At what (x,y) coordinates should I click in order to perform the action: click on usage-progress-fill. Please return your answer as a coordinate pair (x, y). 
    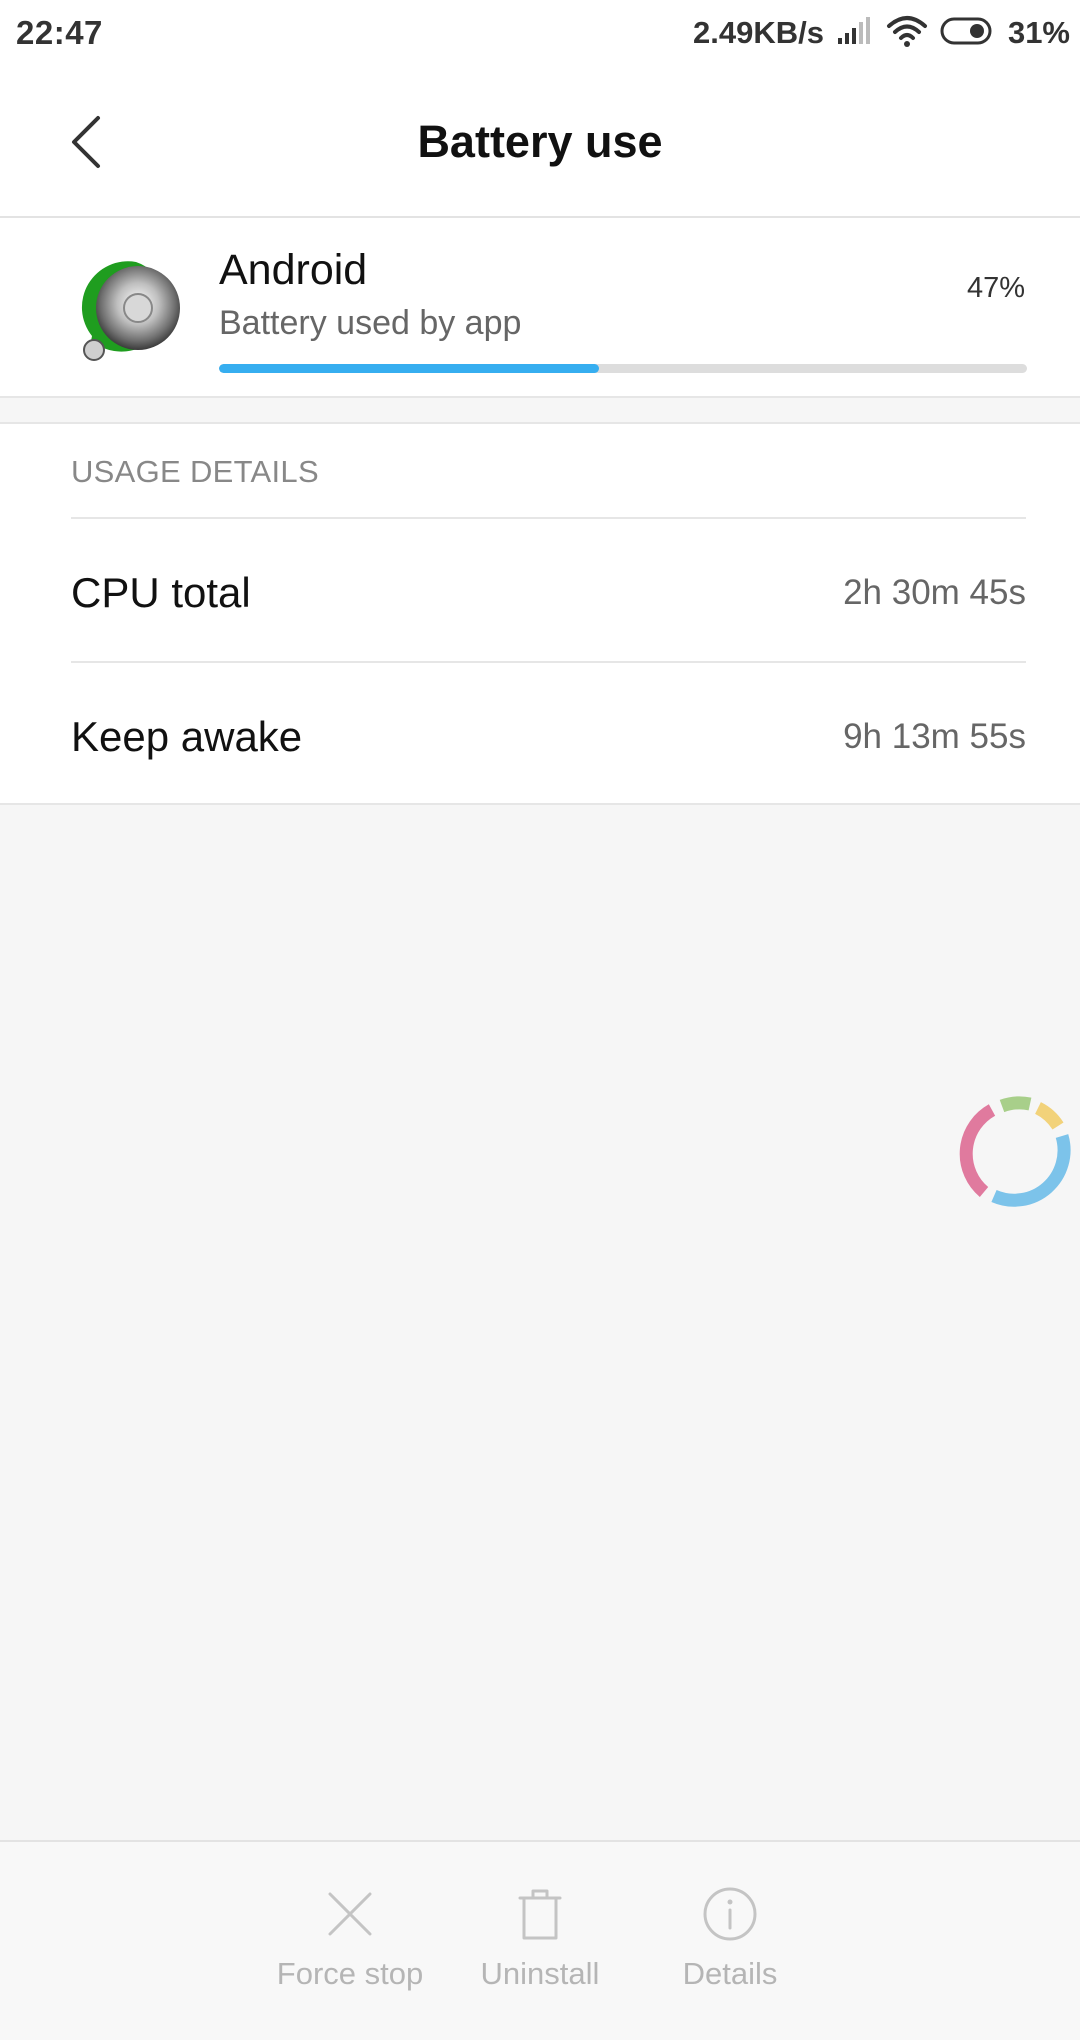
    Looking at the image, I should click on (409, 368).